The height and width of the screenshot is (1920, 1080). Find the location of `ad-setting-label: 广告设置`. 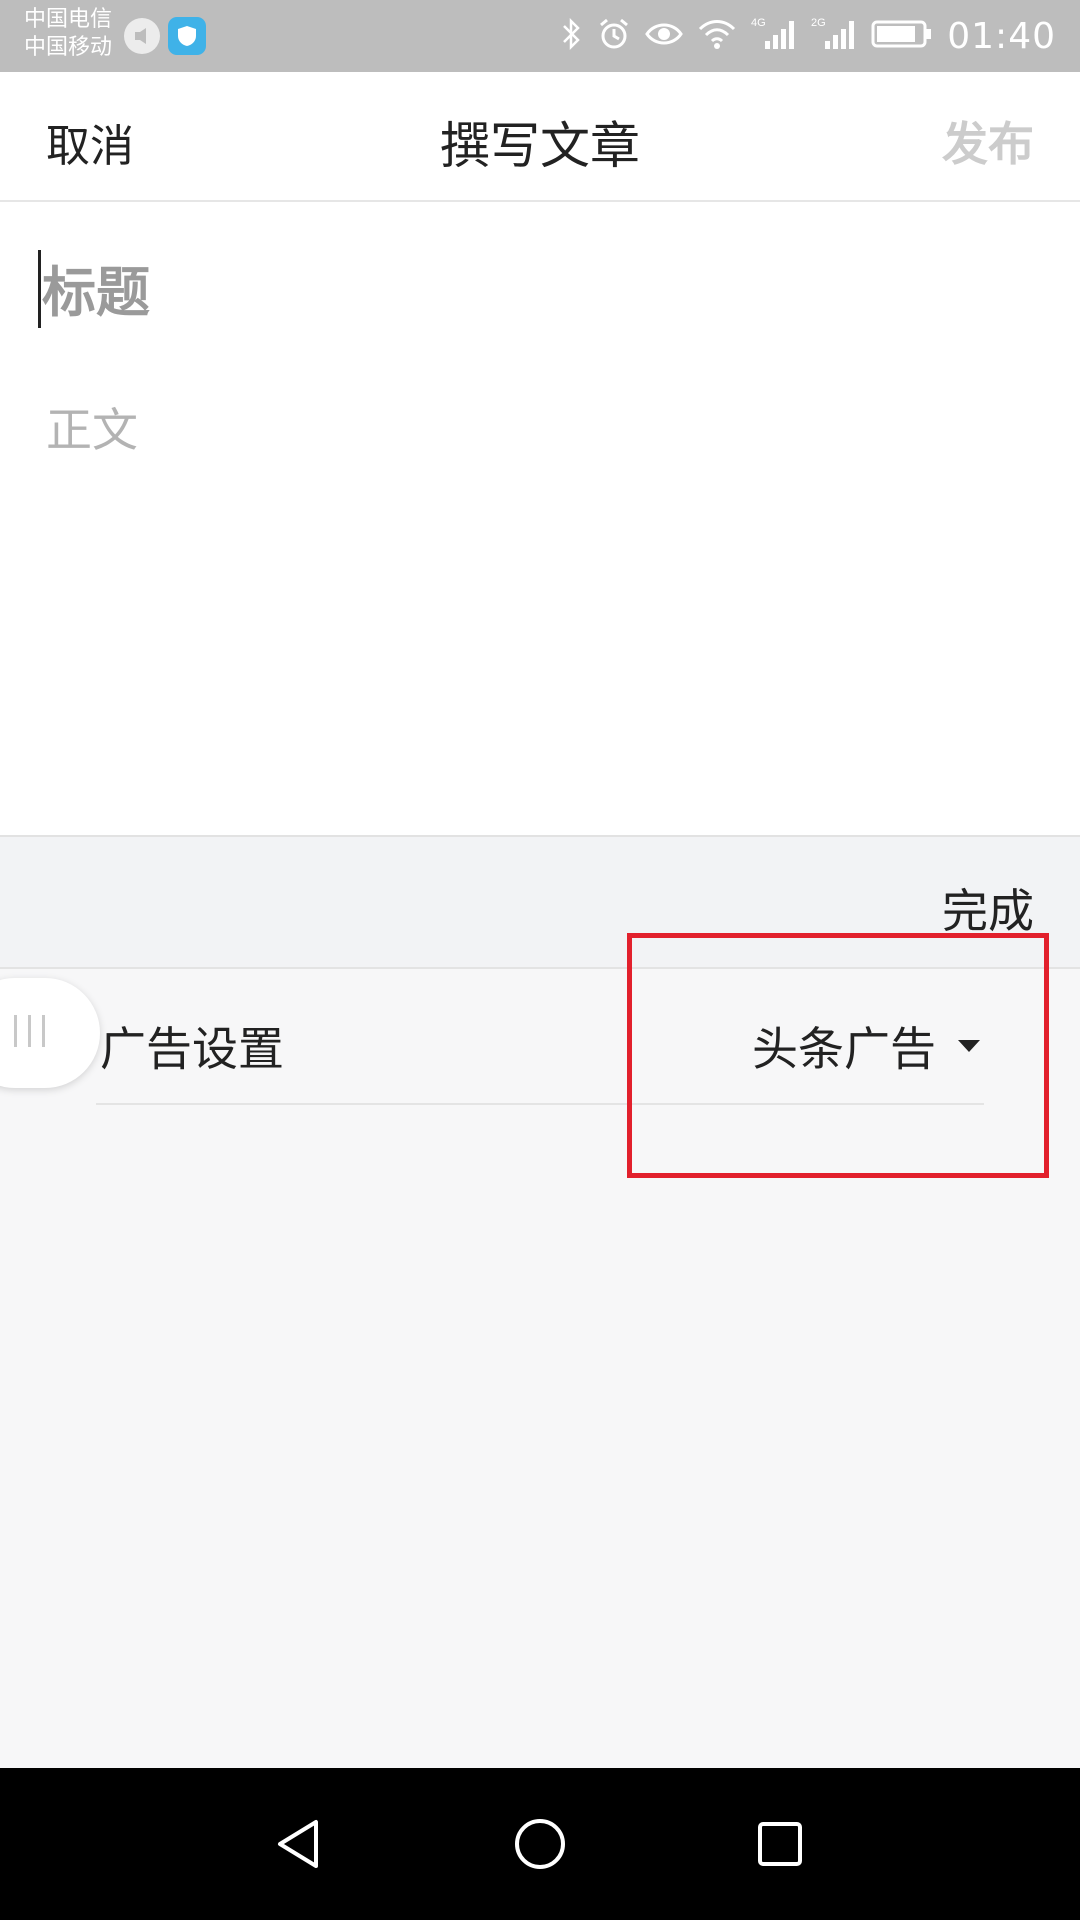

ad-setting-label: 广告设置 is located at coordinates (192, 1049).